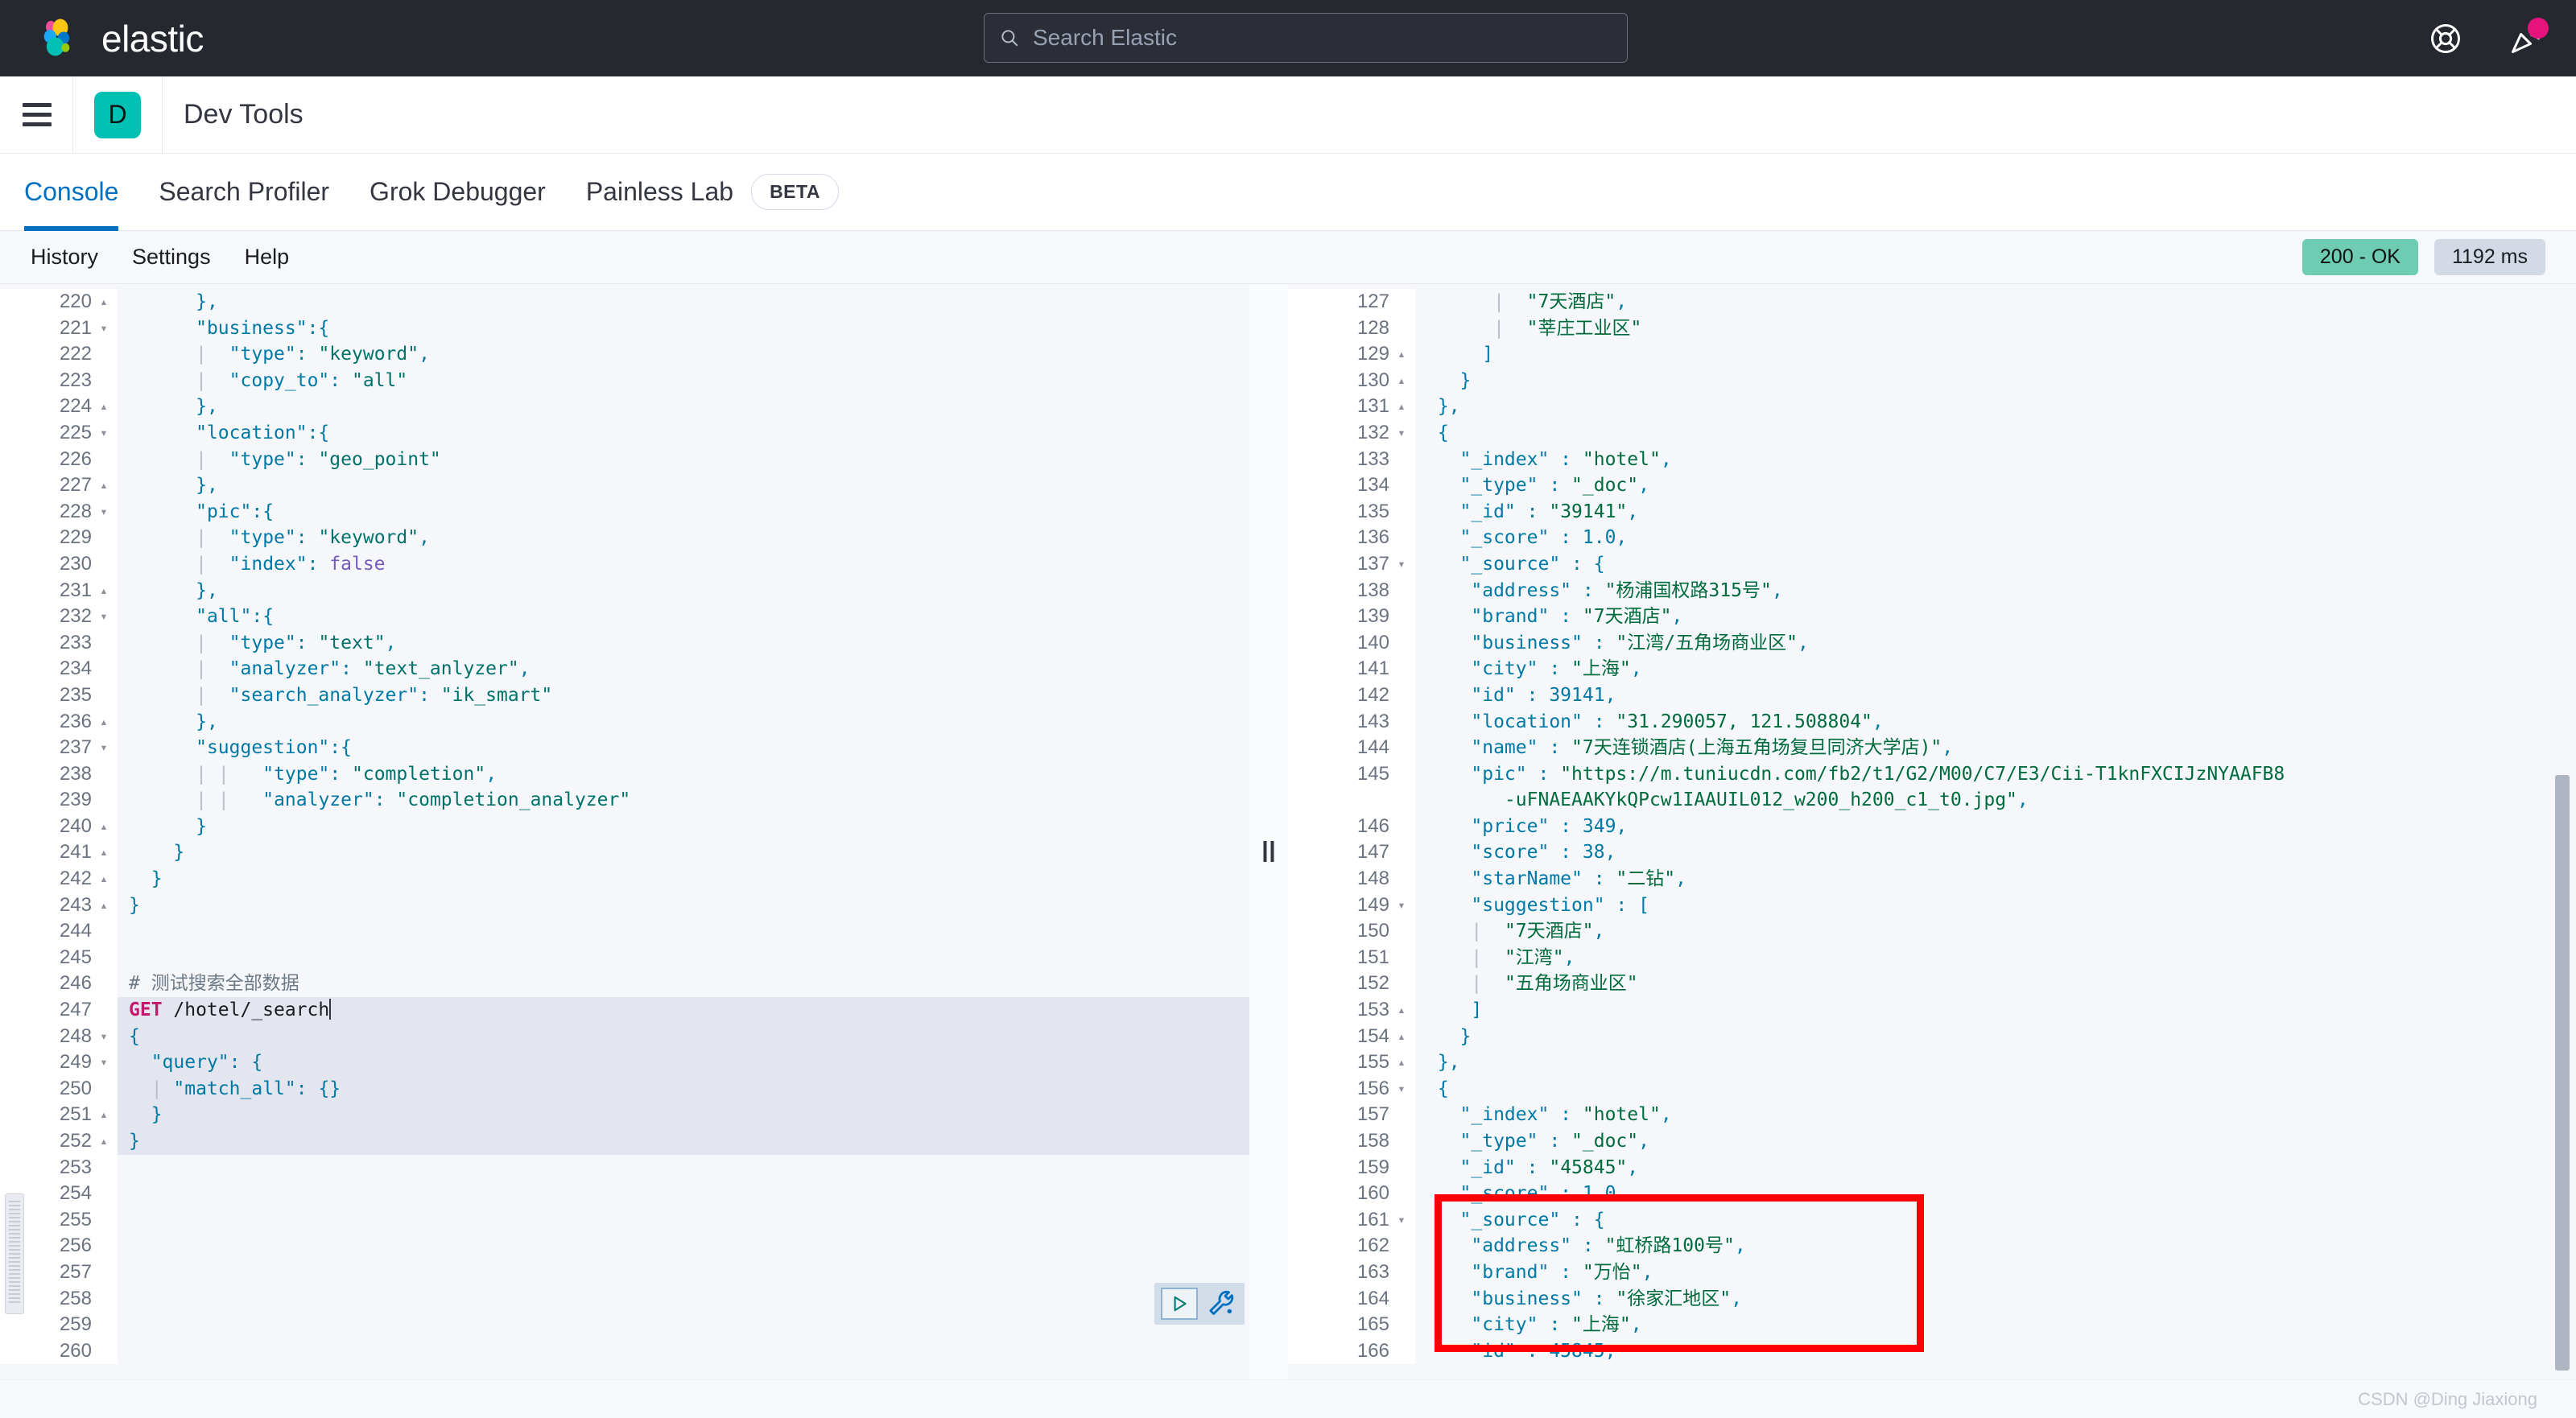  Describe the element at coordinates (1932, 1115) in the screenshot. I see `code-line: 157 "_index" : "hotel",` at that location.